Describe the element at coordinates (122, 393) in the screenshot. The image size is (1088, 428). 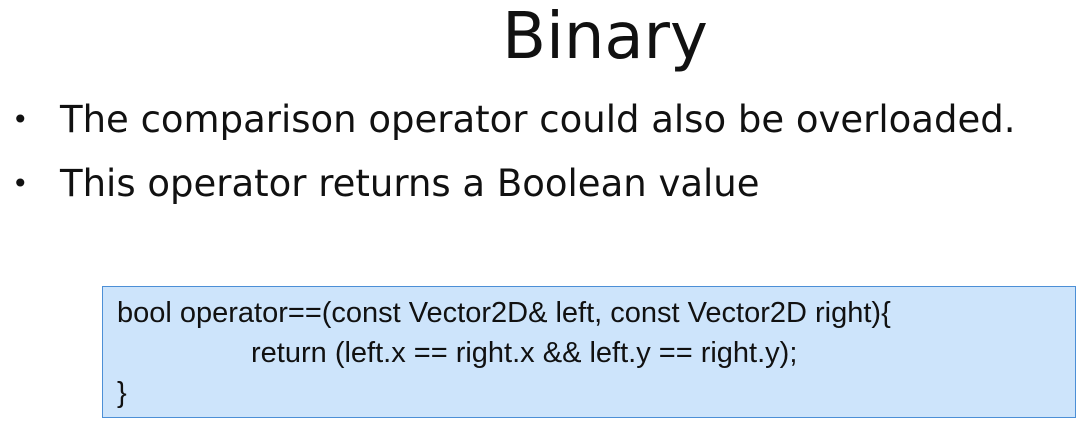
I see `code-line: }` at that location.